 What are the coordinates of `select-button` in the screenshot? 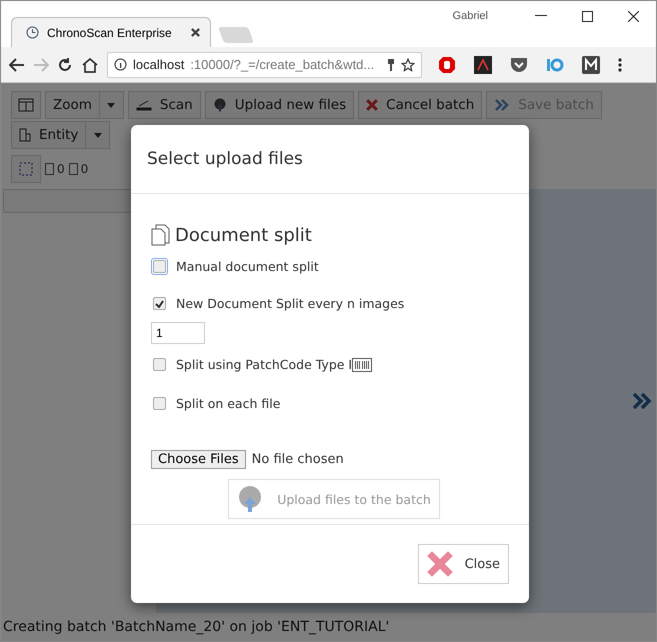 It's located at (26, 169).